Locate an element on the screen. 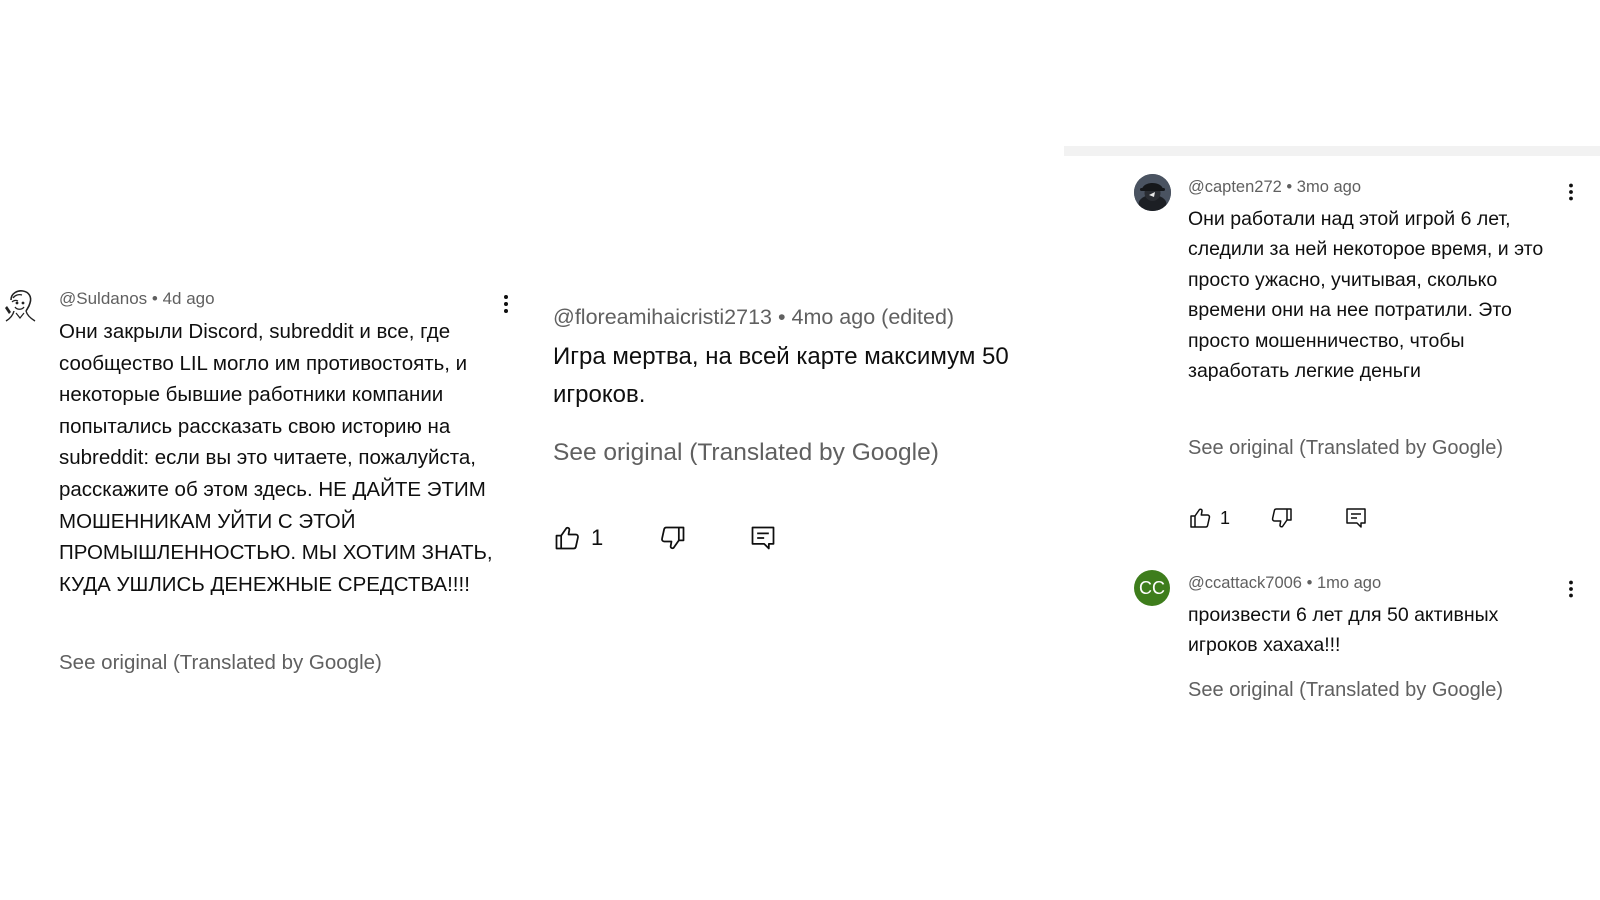 The width and height of the screenshot is (1600, 900). comment-meta: @Suldanos • 4d ago is located at coordinates (137, 299).